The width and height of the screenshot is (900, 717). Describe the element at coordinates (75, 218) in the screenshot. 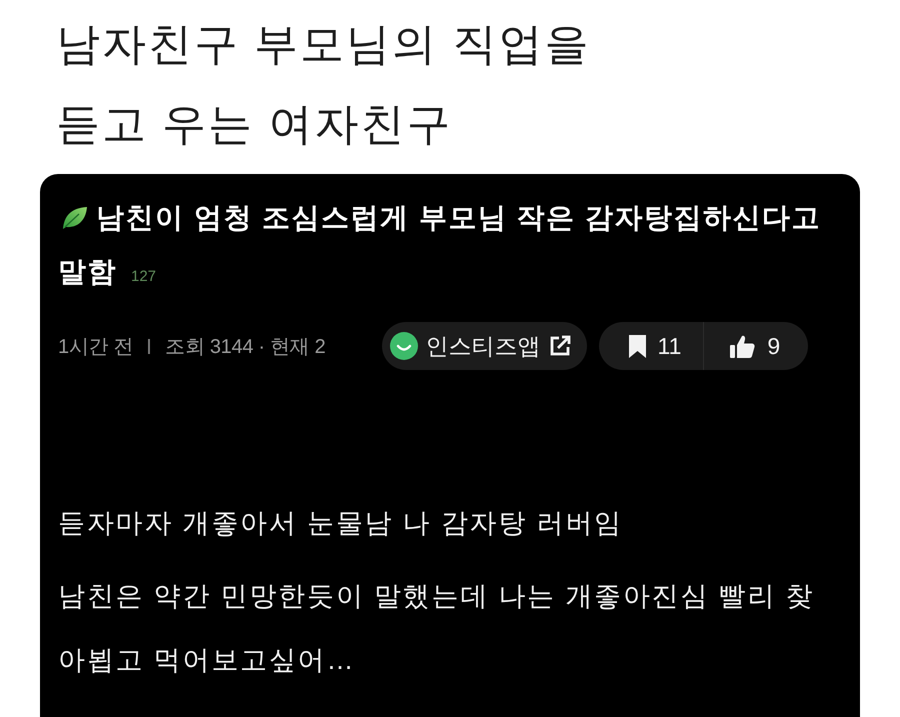

I see `leaf-icon` at that location.